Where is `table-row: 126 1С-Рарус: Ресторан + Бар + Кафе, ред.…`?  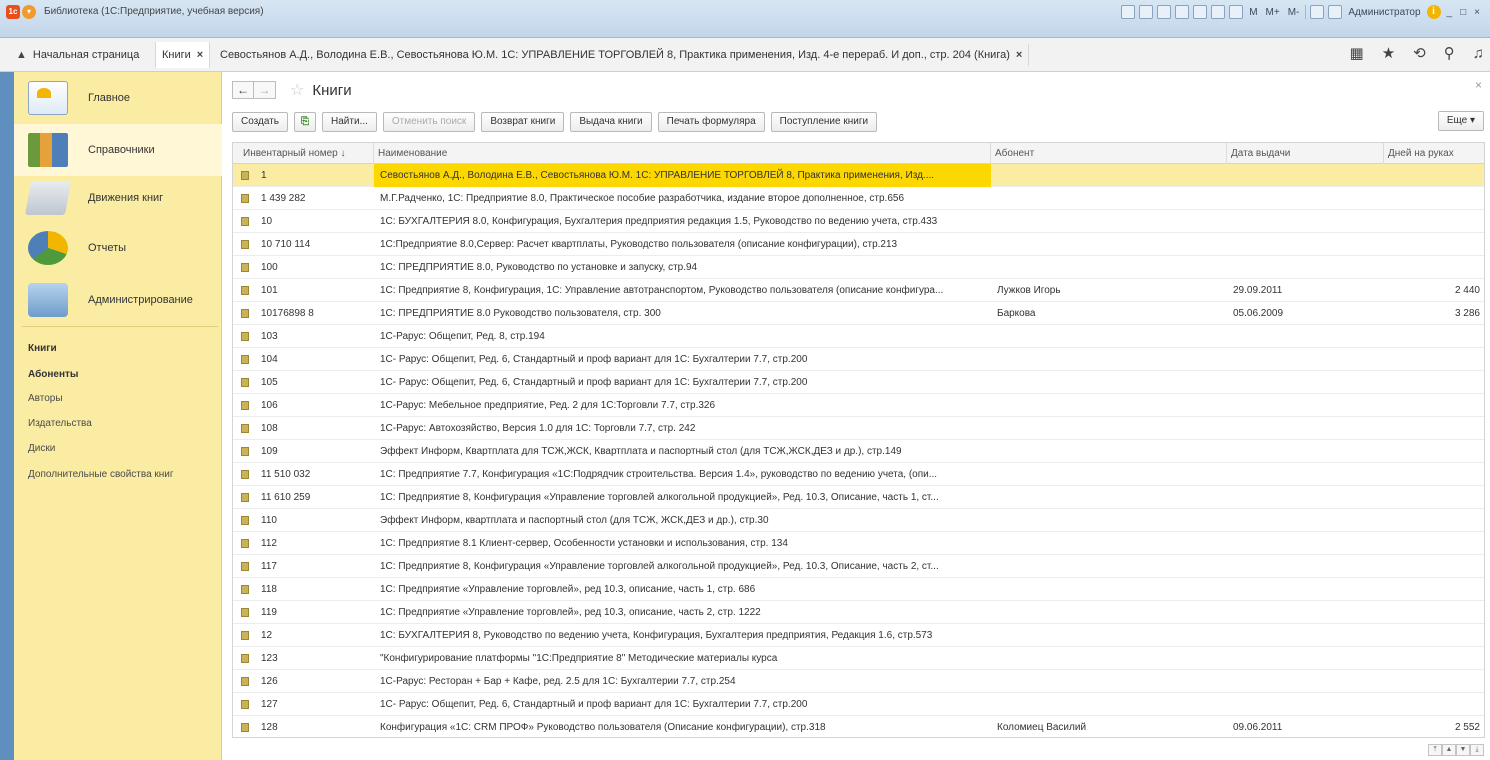
table-row: 126 1С-Рарус: Ресторан + Бар + Кафе, ред.… is located at coordinates (858, 681).